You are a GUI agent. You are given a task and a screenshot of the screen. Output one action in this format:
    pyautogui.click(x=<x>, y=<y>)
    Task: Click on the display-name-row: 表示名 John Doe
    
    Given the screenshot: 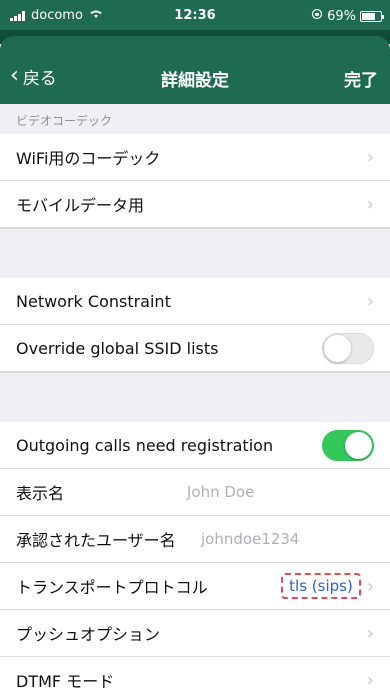 What is the action you would take?
    pyautogui.click(x=195, y=492)
    